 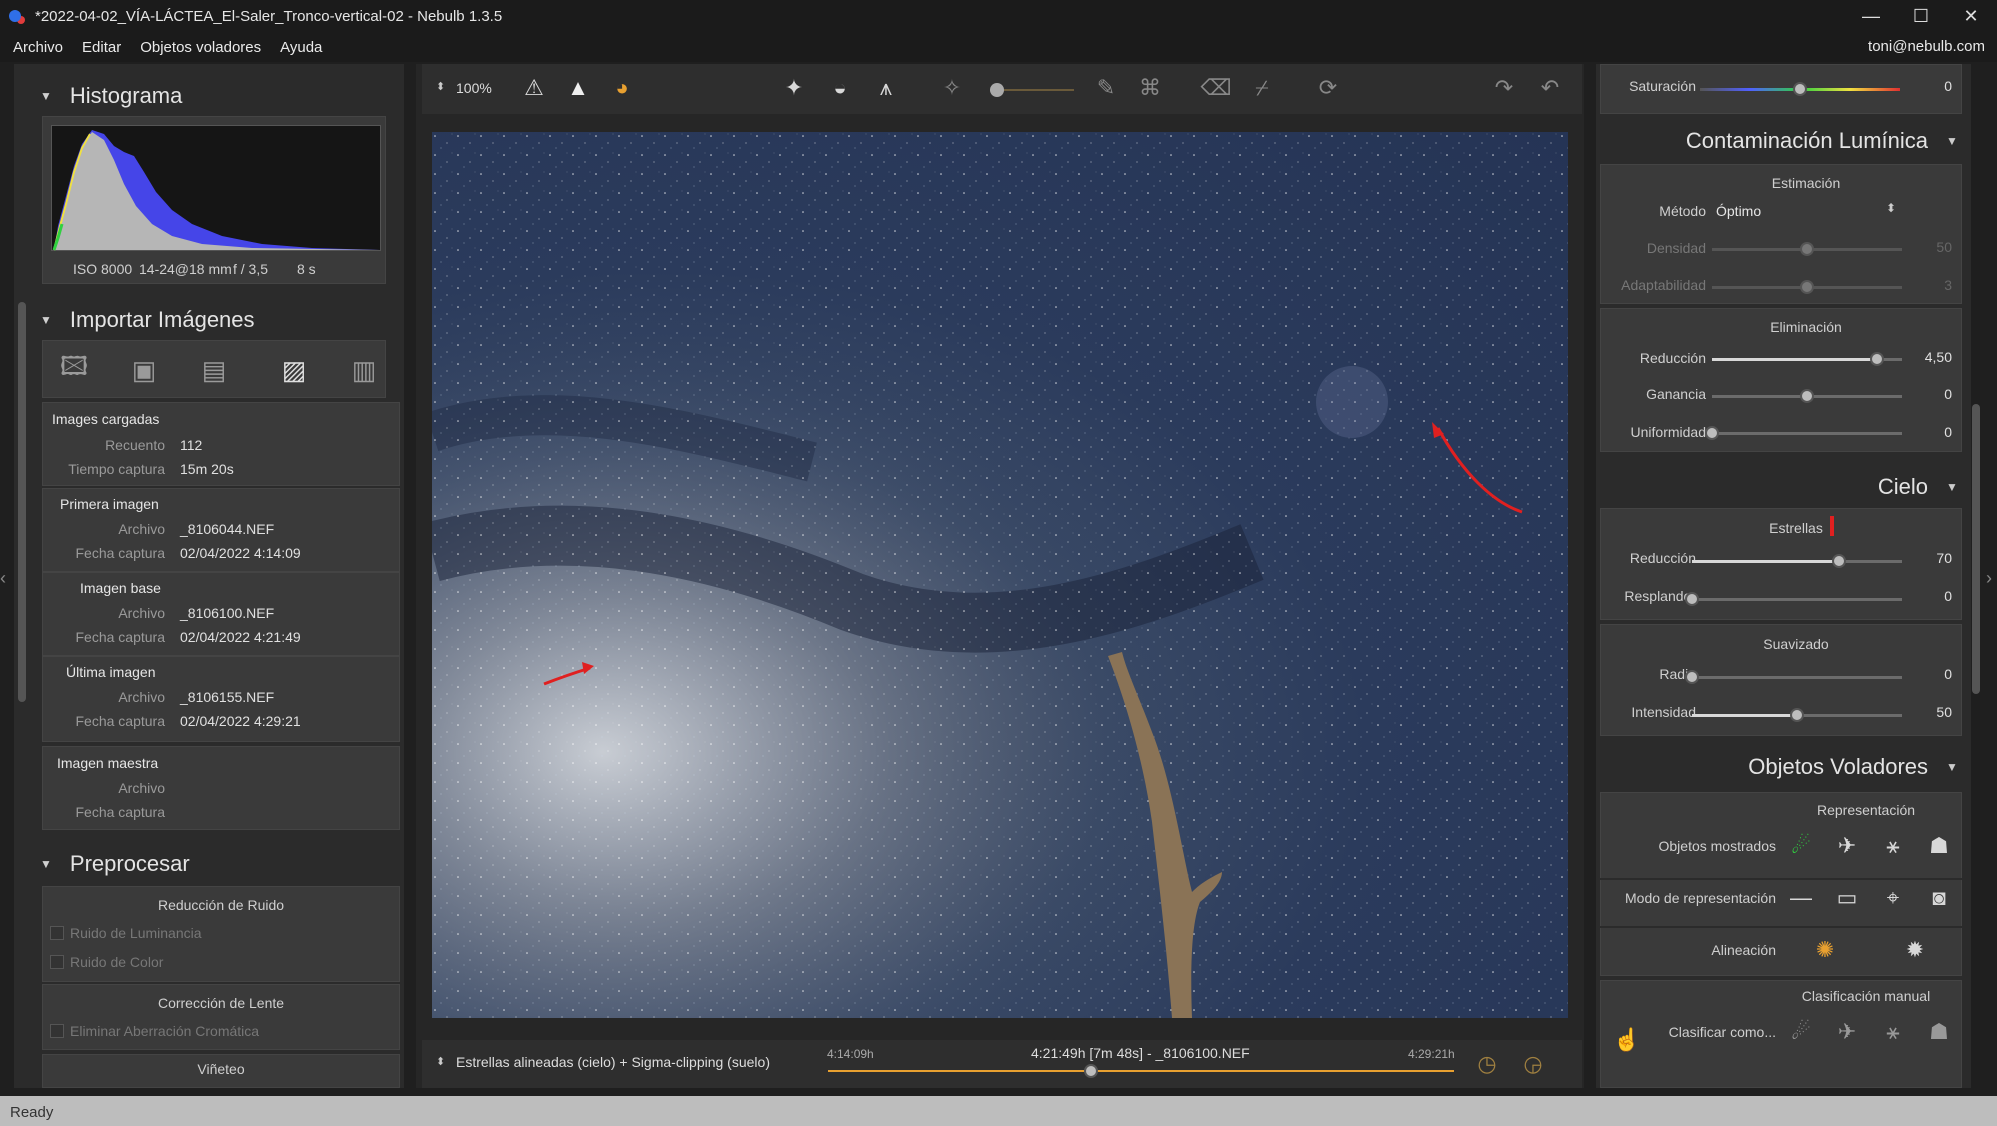 I want to click on undo-icon: ↶, so click(x=1550, y=88).